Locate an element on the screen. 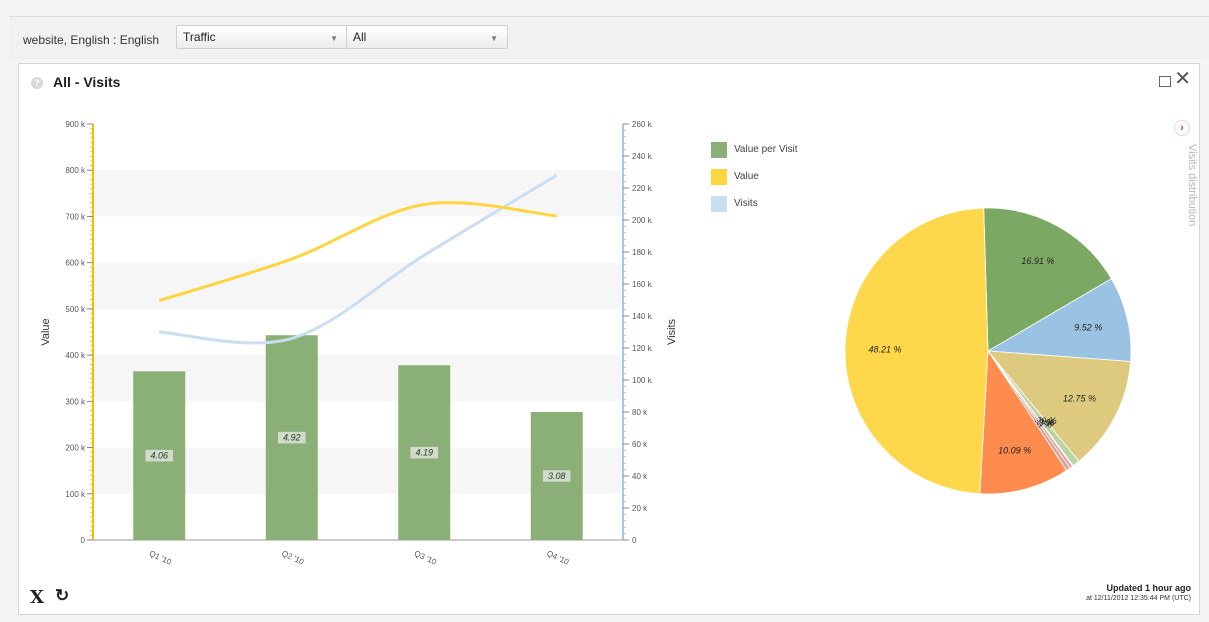  y2-tick-label: 100 k is located at coordinates (642, 380).